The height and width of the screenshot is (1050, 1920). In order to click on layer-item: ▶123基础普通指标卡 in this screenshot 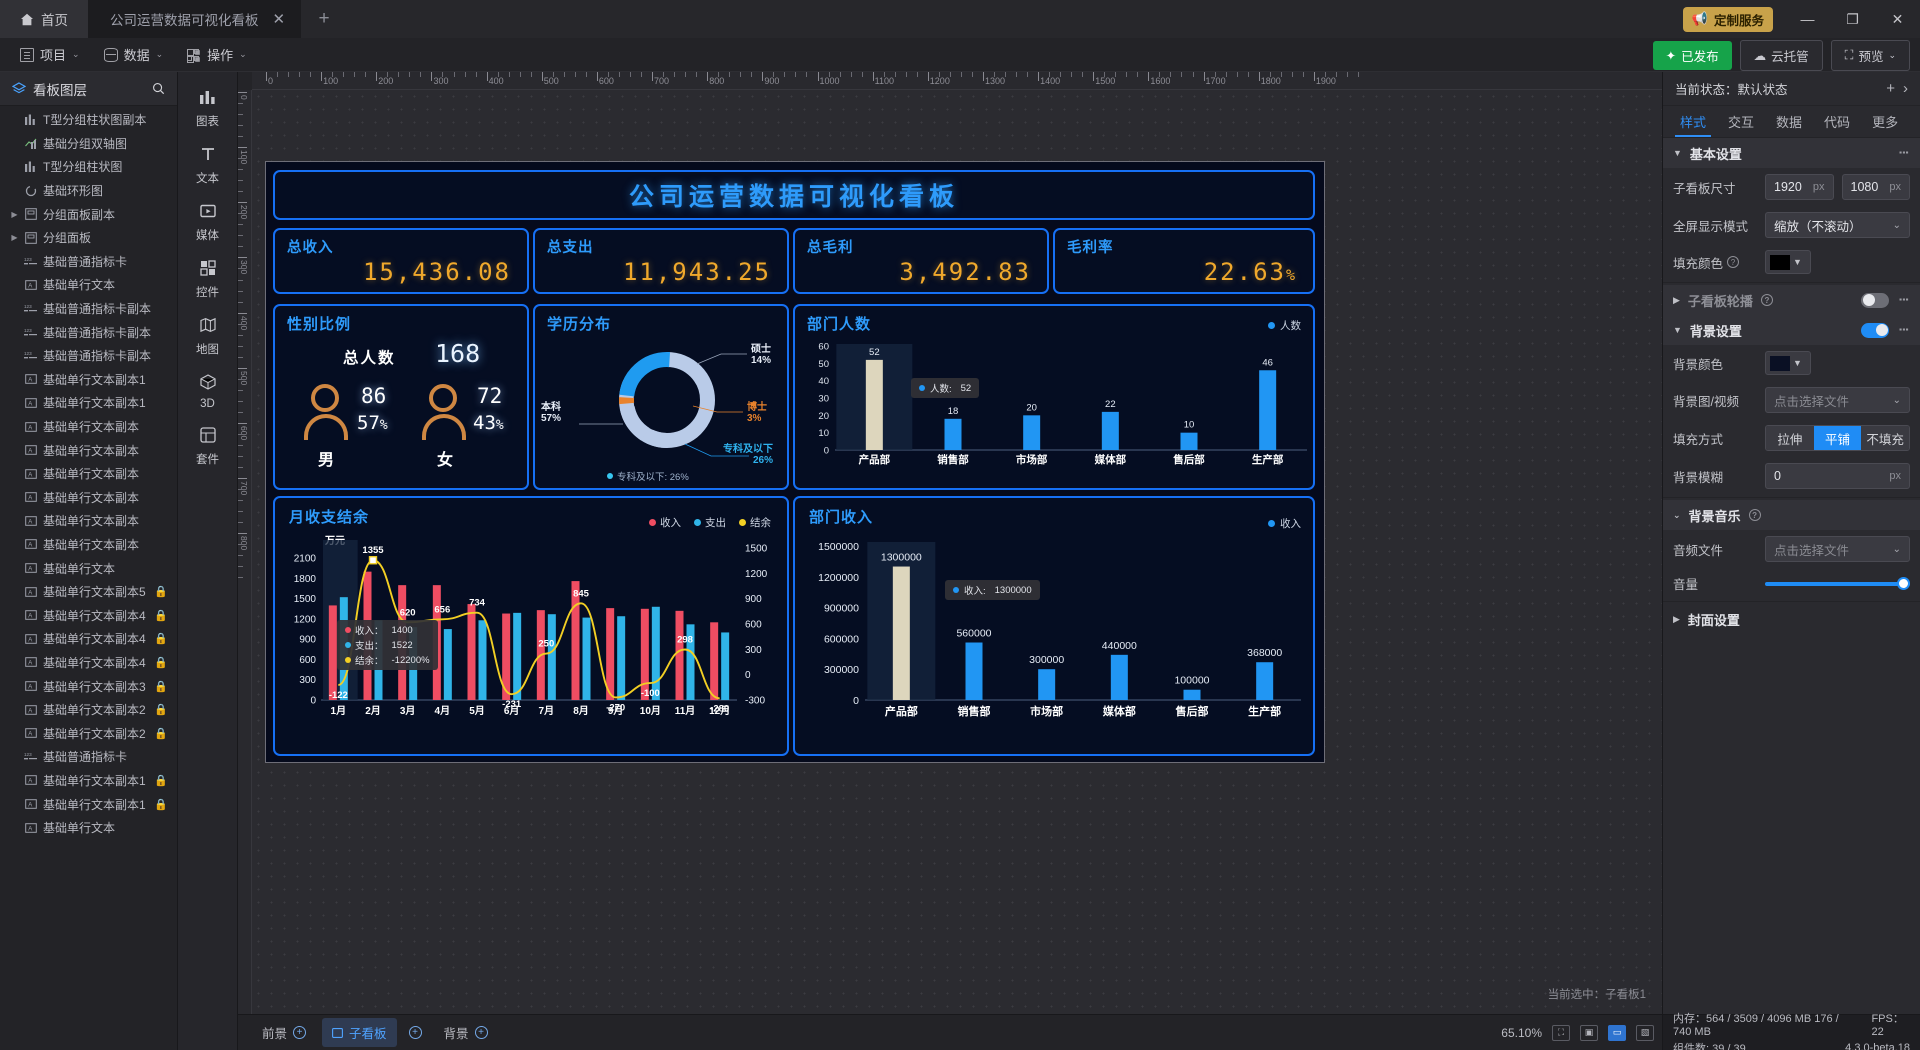, I will do `click(88, 262)`.